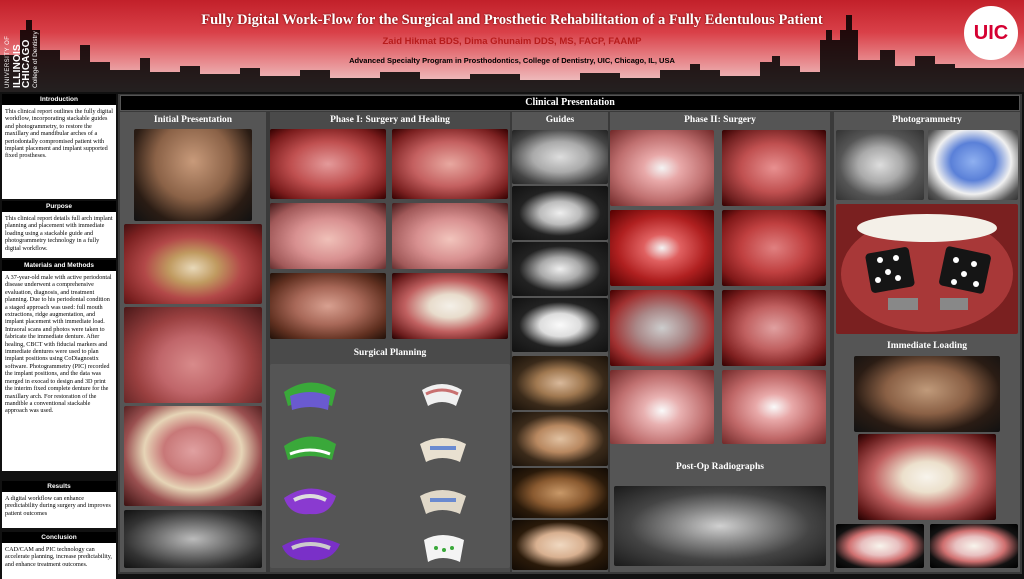 This screenshot has width=1024, height=579. Describe the element at coordinates (880, 165) in the screenshot. I see `photogrammetry-scan-gray` at that location.